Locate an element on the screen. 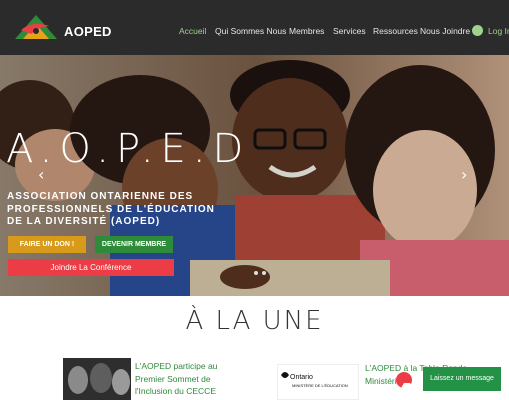 The image size is (509, 400). slide-prev-arrow: ‹ is located at coordinates (41, 174).